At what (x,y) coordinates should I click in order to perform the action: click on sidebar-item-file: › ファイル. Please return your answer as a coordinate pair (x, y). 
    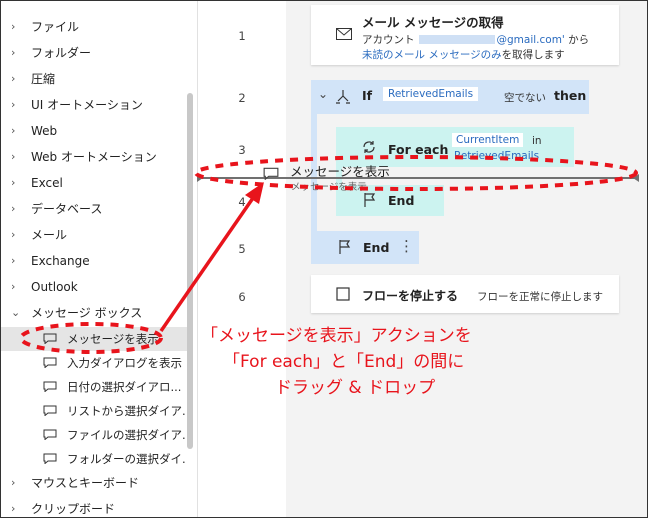
    Looking at the image, I should click on (96, 27).